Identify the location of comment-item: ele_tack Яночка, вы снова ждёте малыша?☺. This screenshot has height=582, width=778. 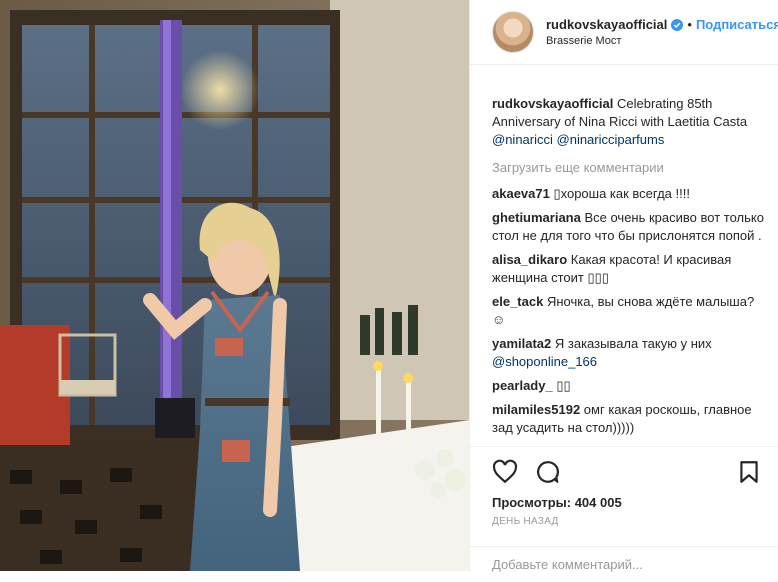
(629, 311).